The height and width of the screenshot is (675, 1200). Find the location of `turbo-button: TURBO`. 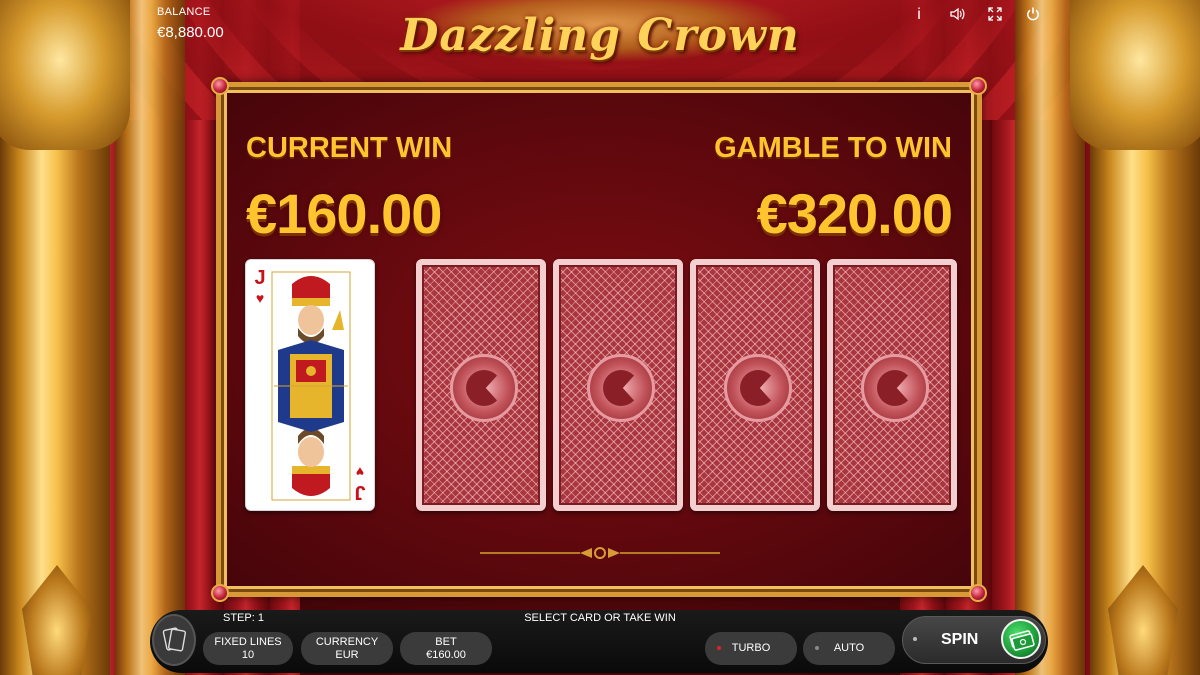

turbo-button: TURBO is located at coordinates (751, 648).